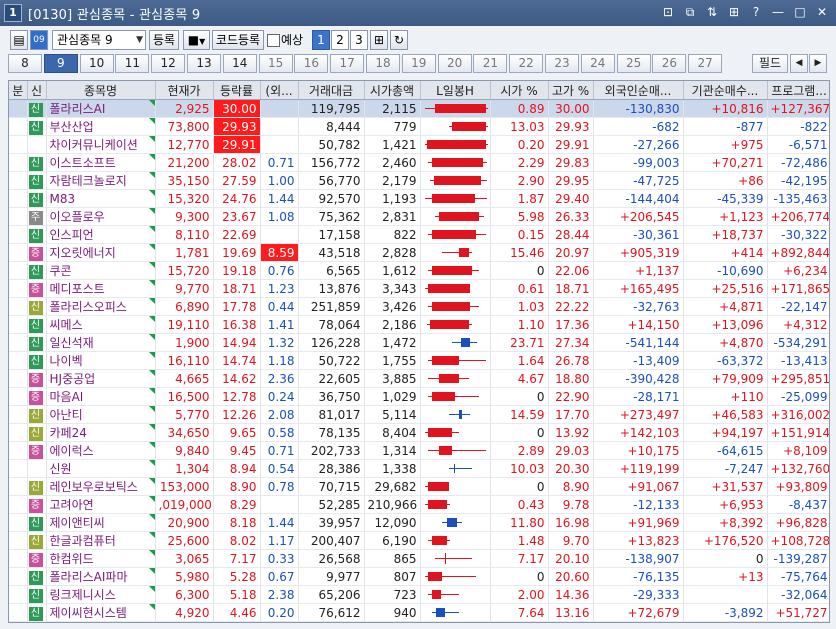 The height and width of the screenshot is (629, 836). I want to click on layout-icon: ▤, so click(19, 40).